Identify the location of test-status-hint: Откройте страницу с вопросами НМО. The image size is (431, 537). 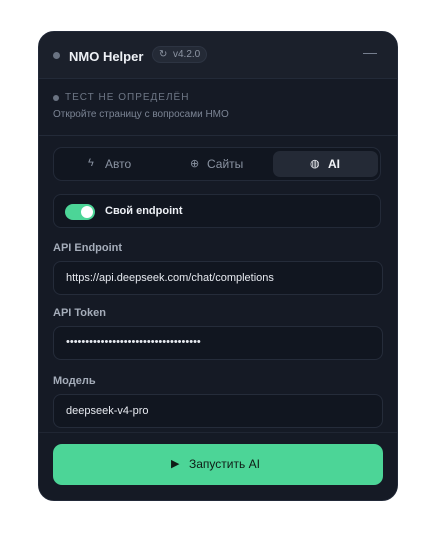
(141, 114).